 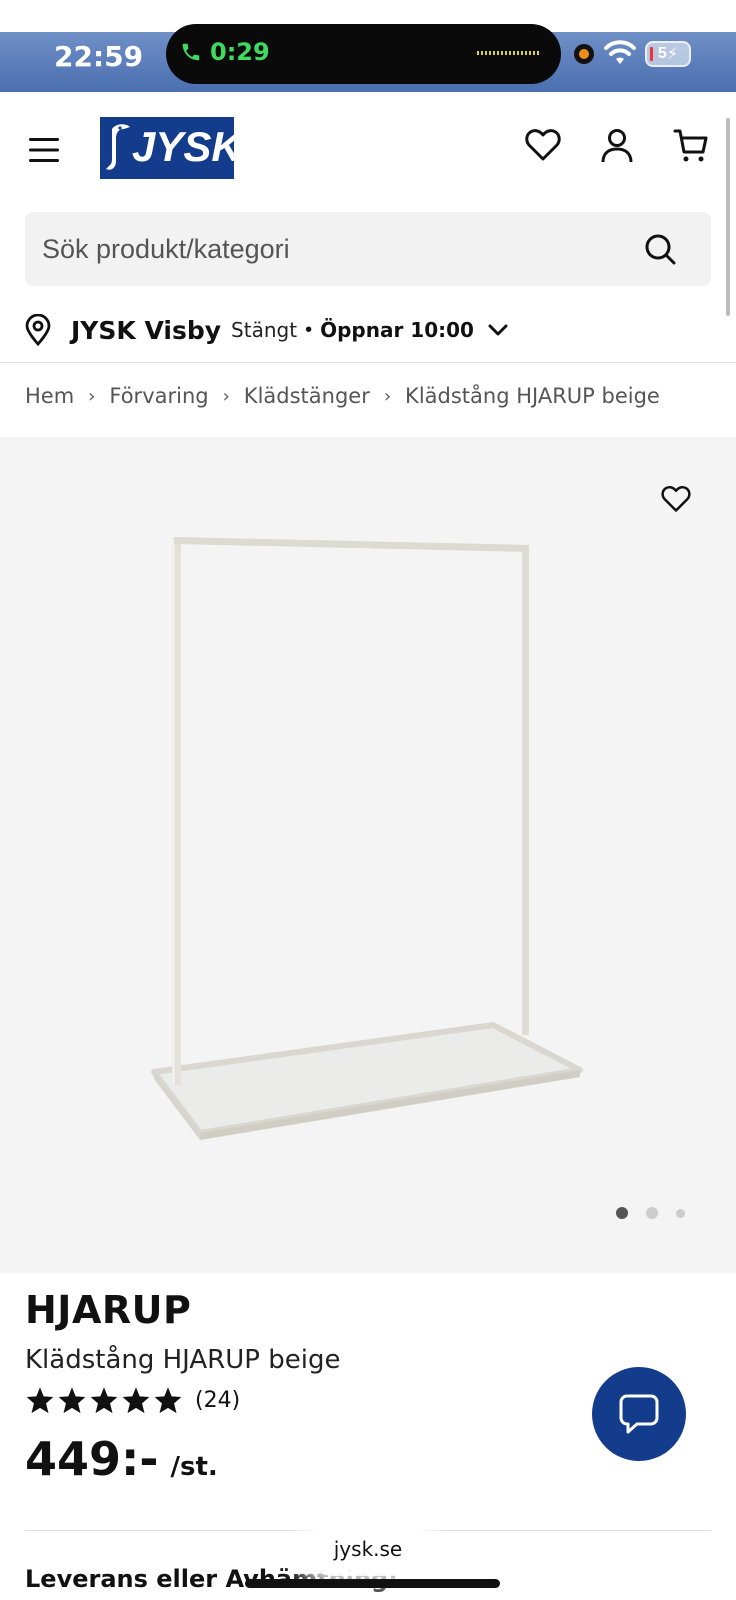 I want to click on product-price: 449:- /st., so click(x=121, y=1459).